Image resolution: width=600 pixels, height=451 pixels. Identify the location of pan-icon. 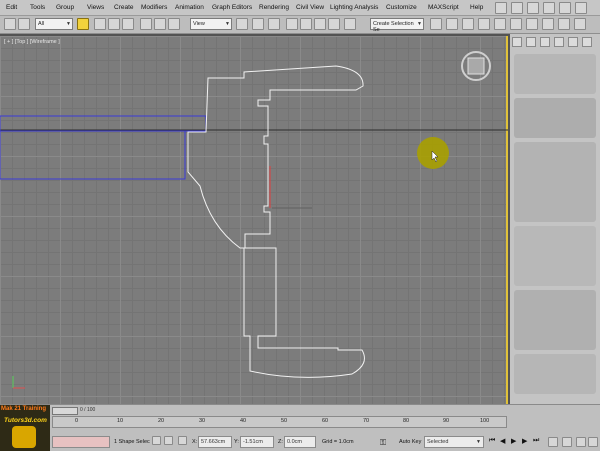
(581, 442).